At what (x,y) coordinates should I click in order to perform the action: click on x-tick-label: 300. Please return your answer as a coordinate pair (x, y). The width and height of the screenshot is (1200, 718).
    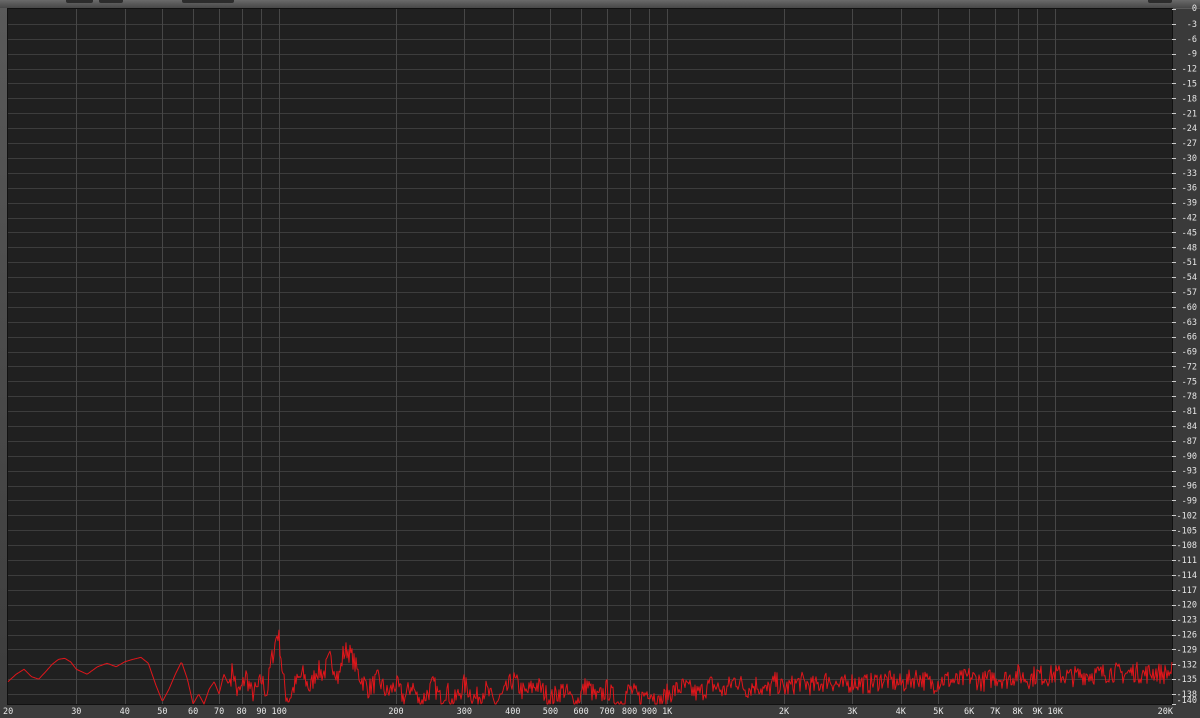
    Looking at the image, I should click on (464, 712).